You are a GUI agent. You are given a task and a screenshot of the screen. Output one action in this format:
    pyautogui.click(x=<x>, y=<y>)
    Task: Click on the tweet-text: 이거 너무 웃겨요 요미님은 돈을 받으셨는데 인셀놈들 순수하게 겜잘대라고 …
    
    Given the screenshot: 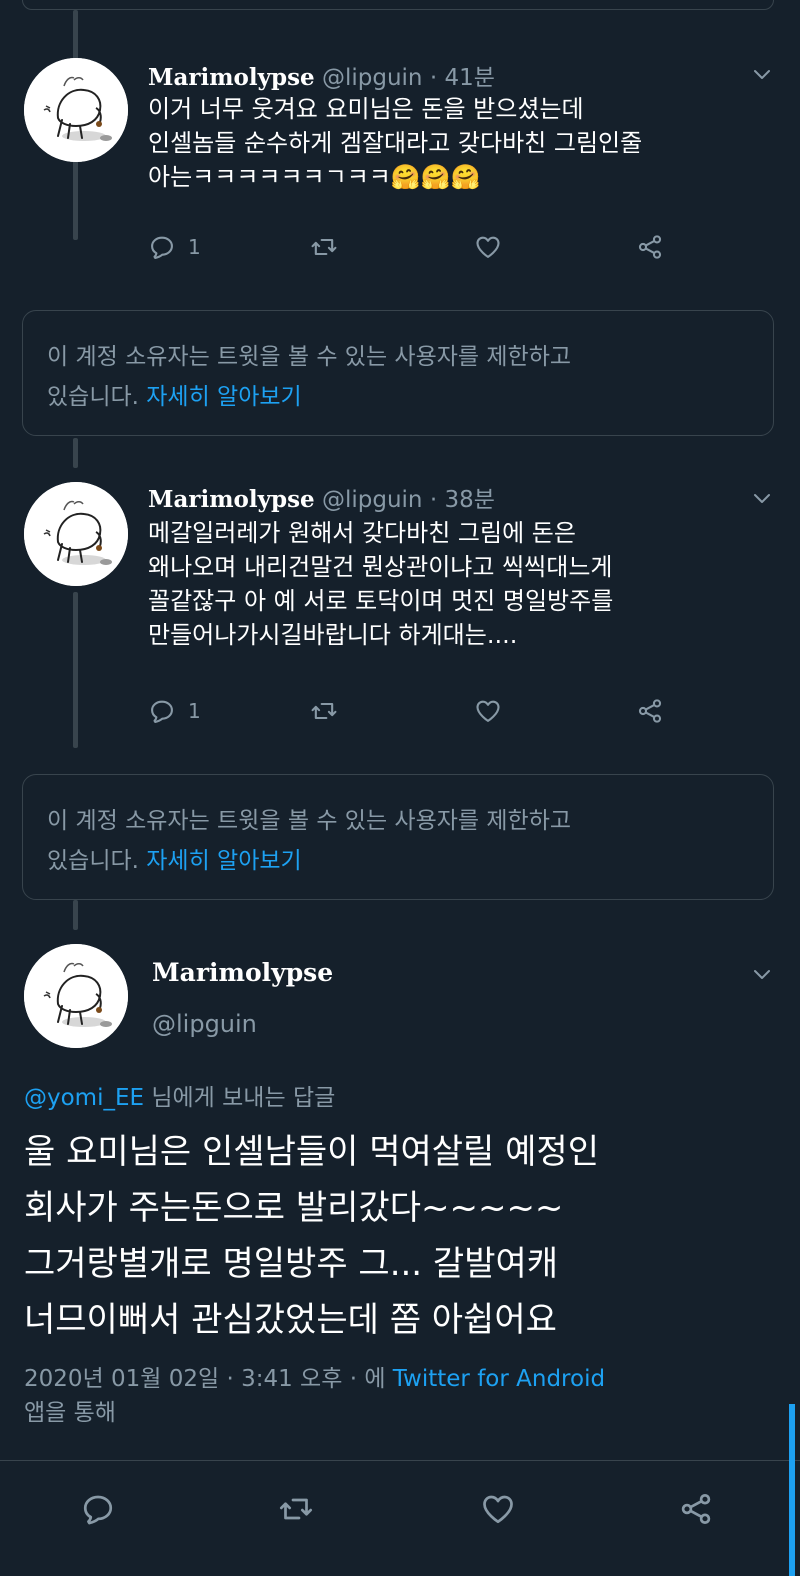 What is the action you would take?
    pyautogui.click(x=458, y=143)
    